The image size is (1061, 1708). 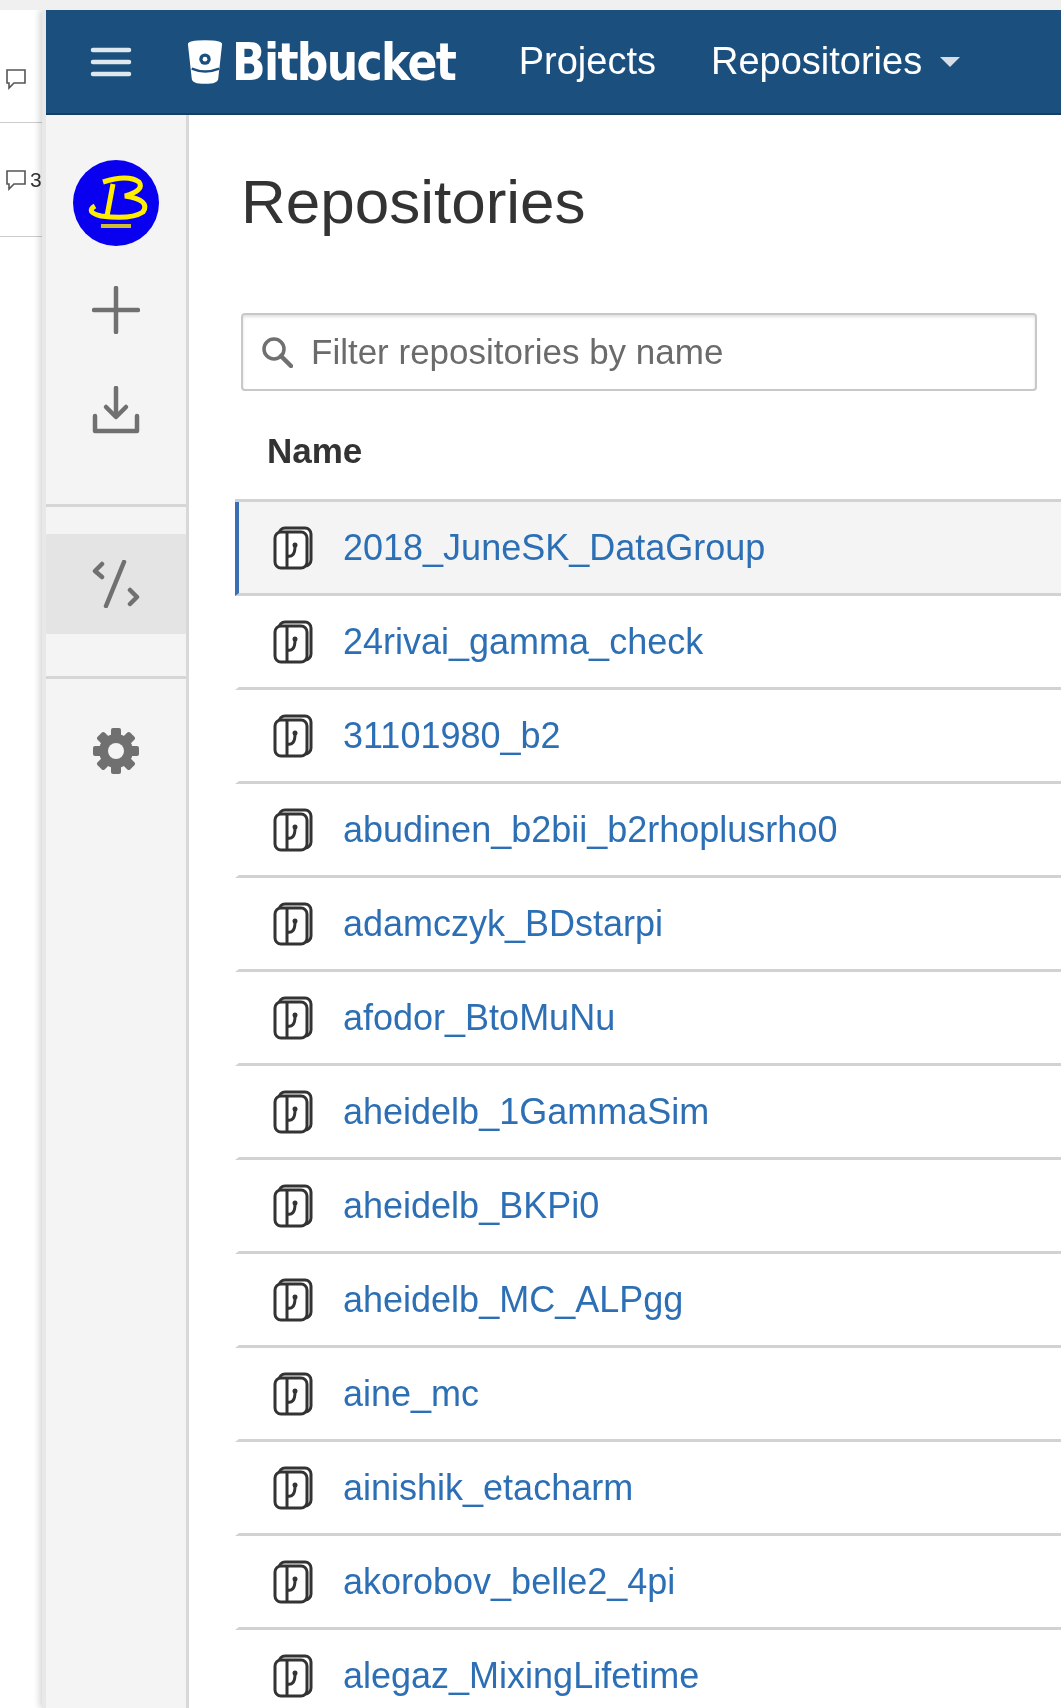 What do you see at coordinates (344, 61) in the screenshot?
I see `brand-name: Bitbucket` at bounding box center [344, 61].